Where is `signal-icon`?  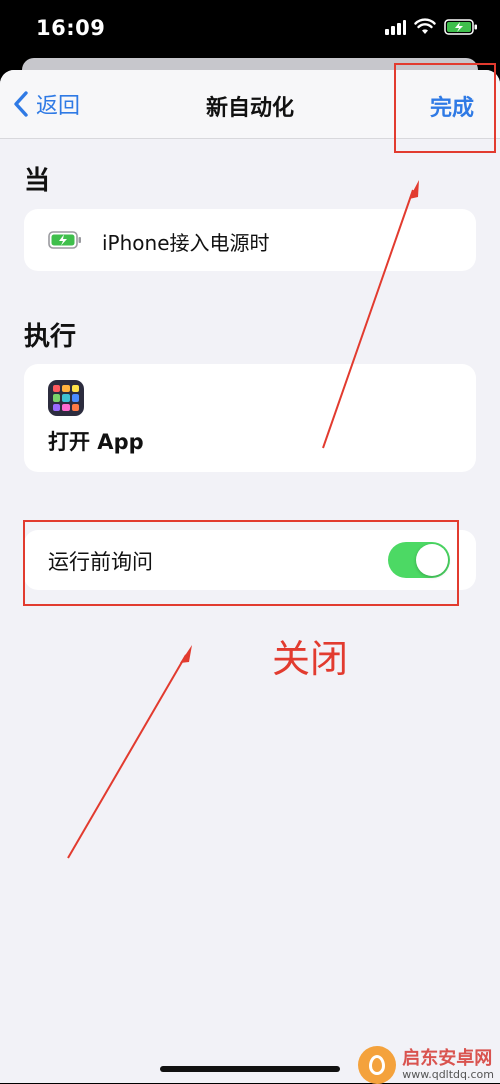
signal-icon is located at coordinates (395, 27).